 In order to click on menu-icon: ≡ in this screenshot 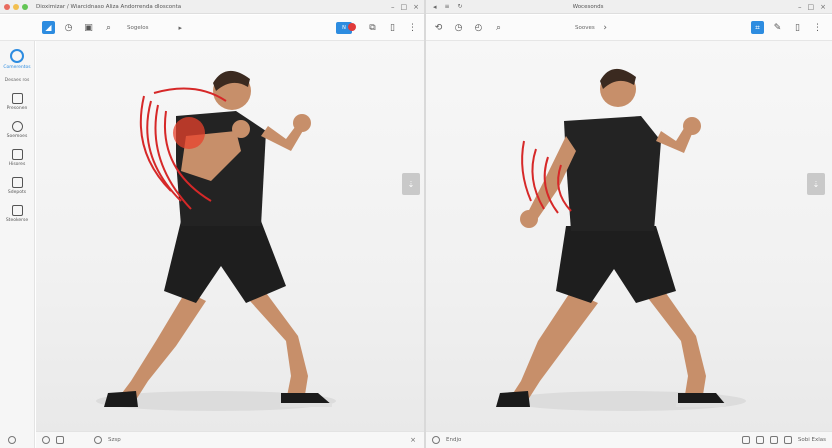, I will do `click(447, 6)`.